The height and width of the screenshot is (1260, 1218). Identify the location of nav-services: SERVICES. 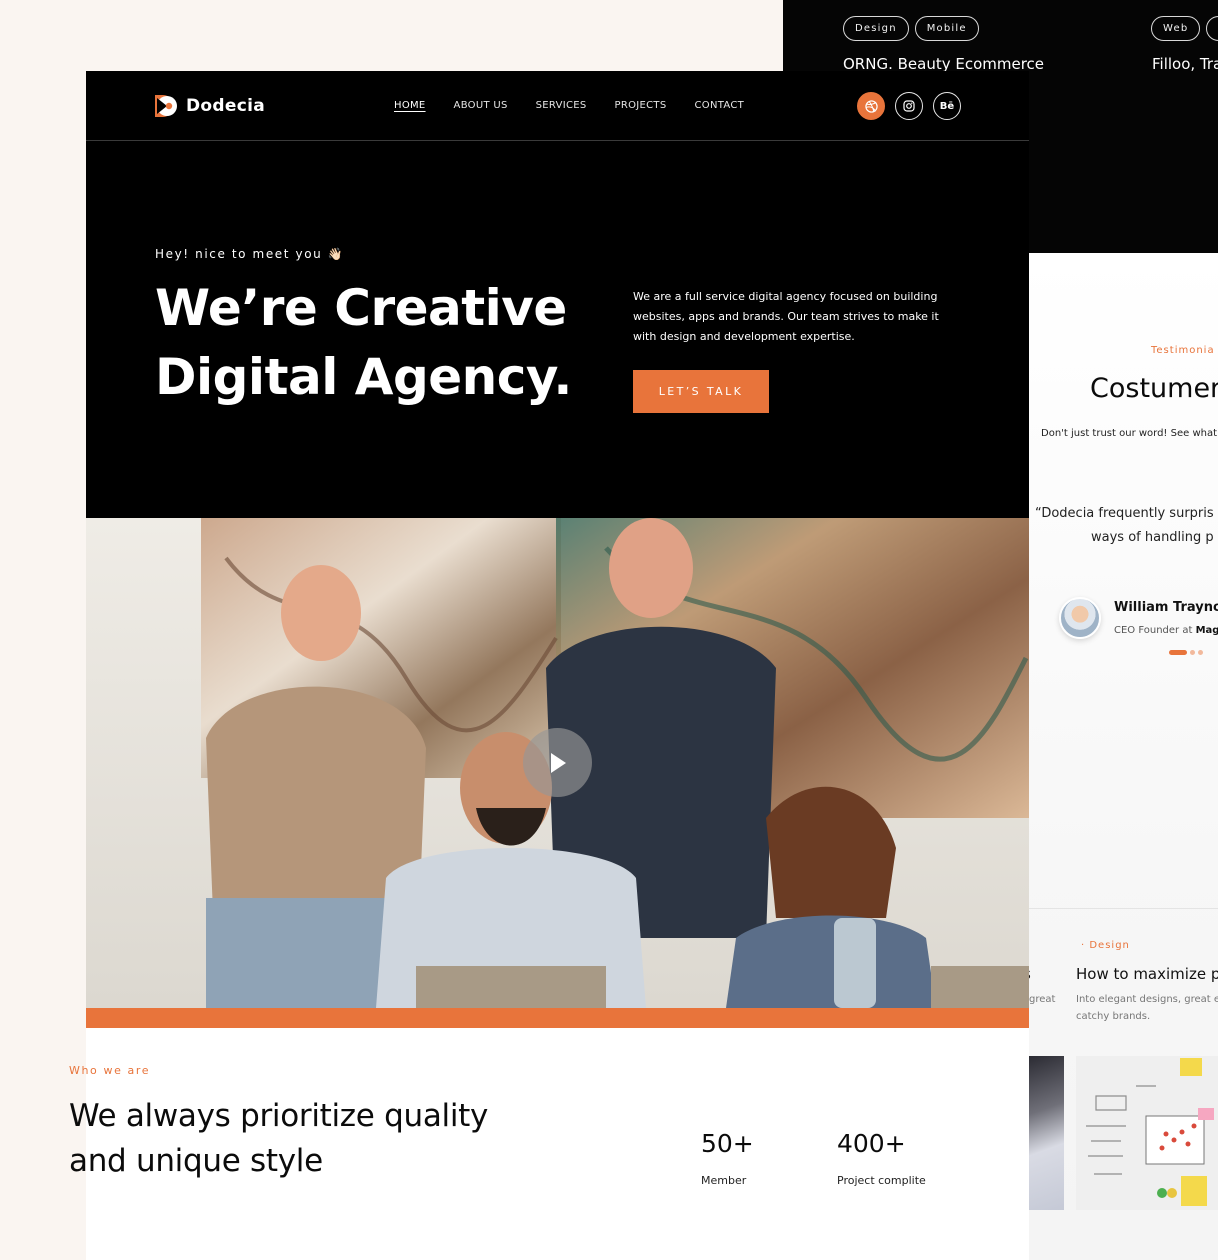
(561, 105).